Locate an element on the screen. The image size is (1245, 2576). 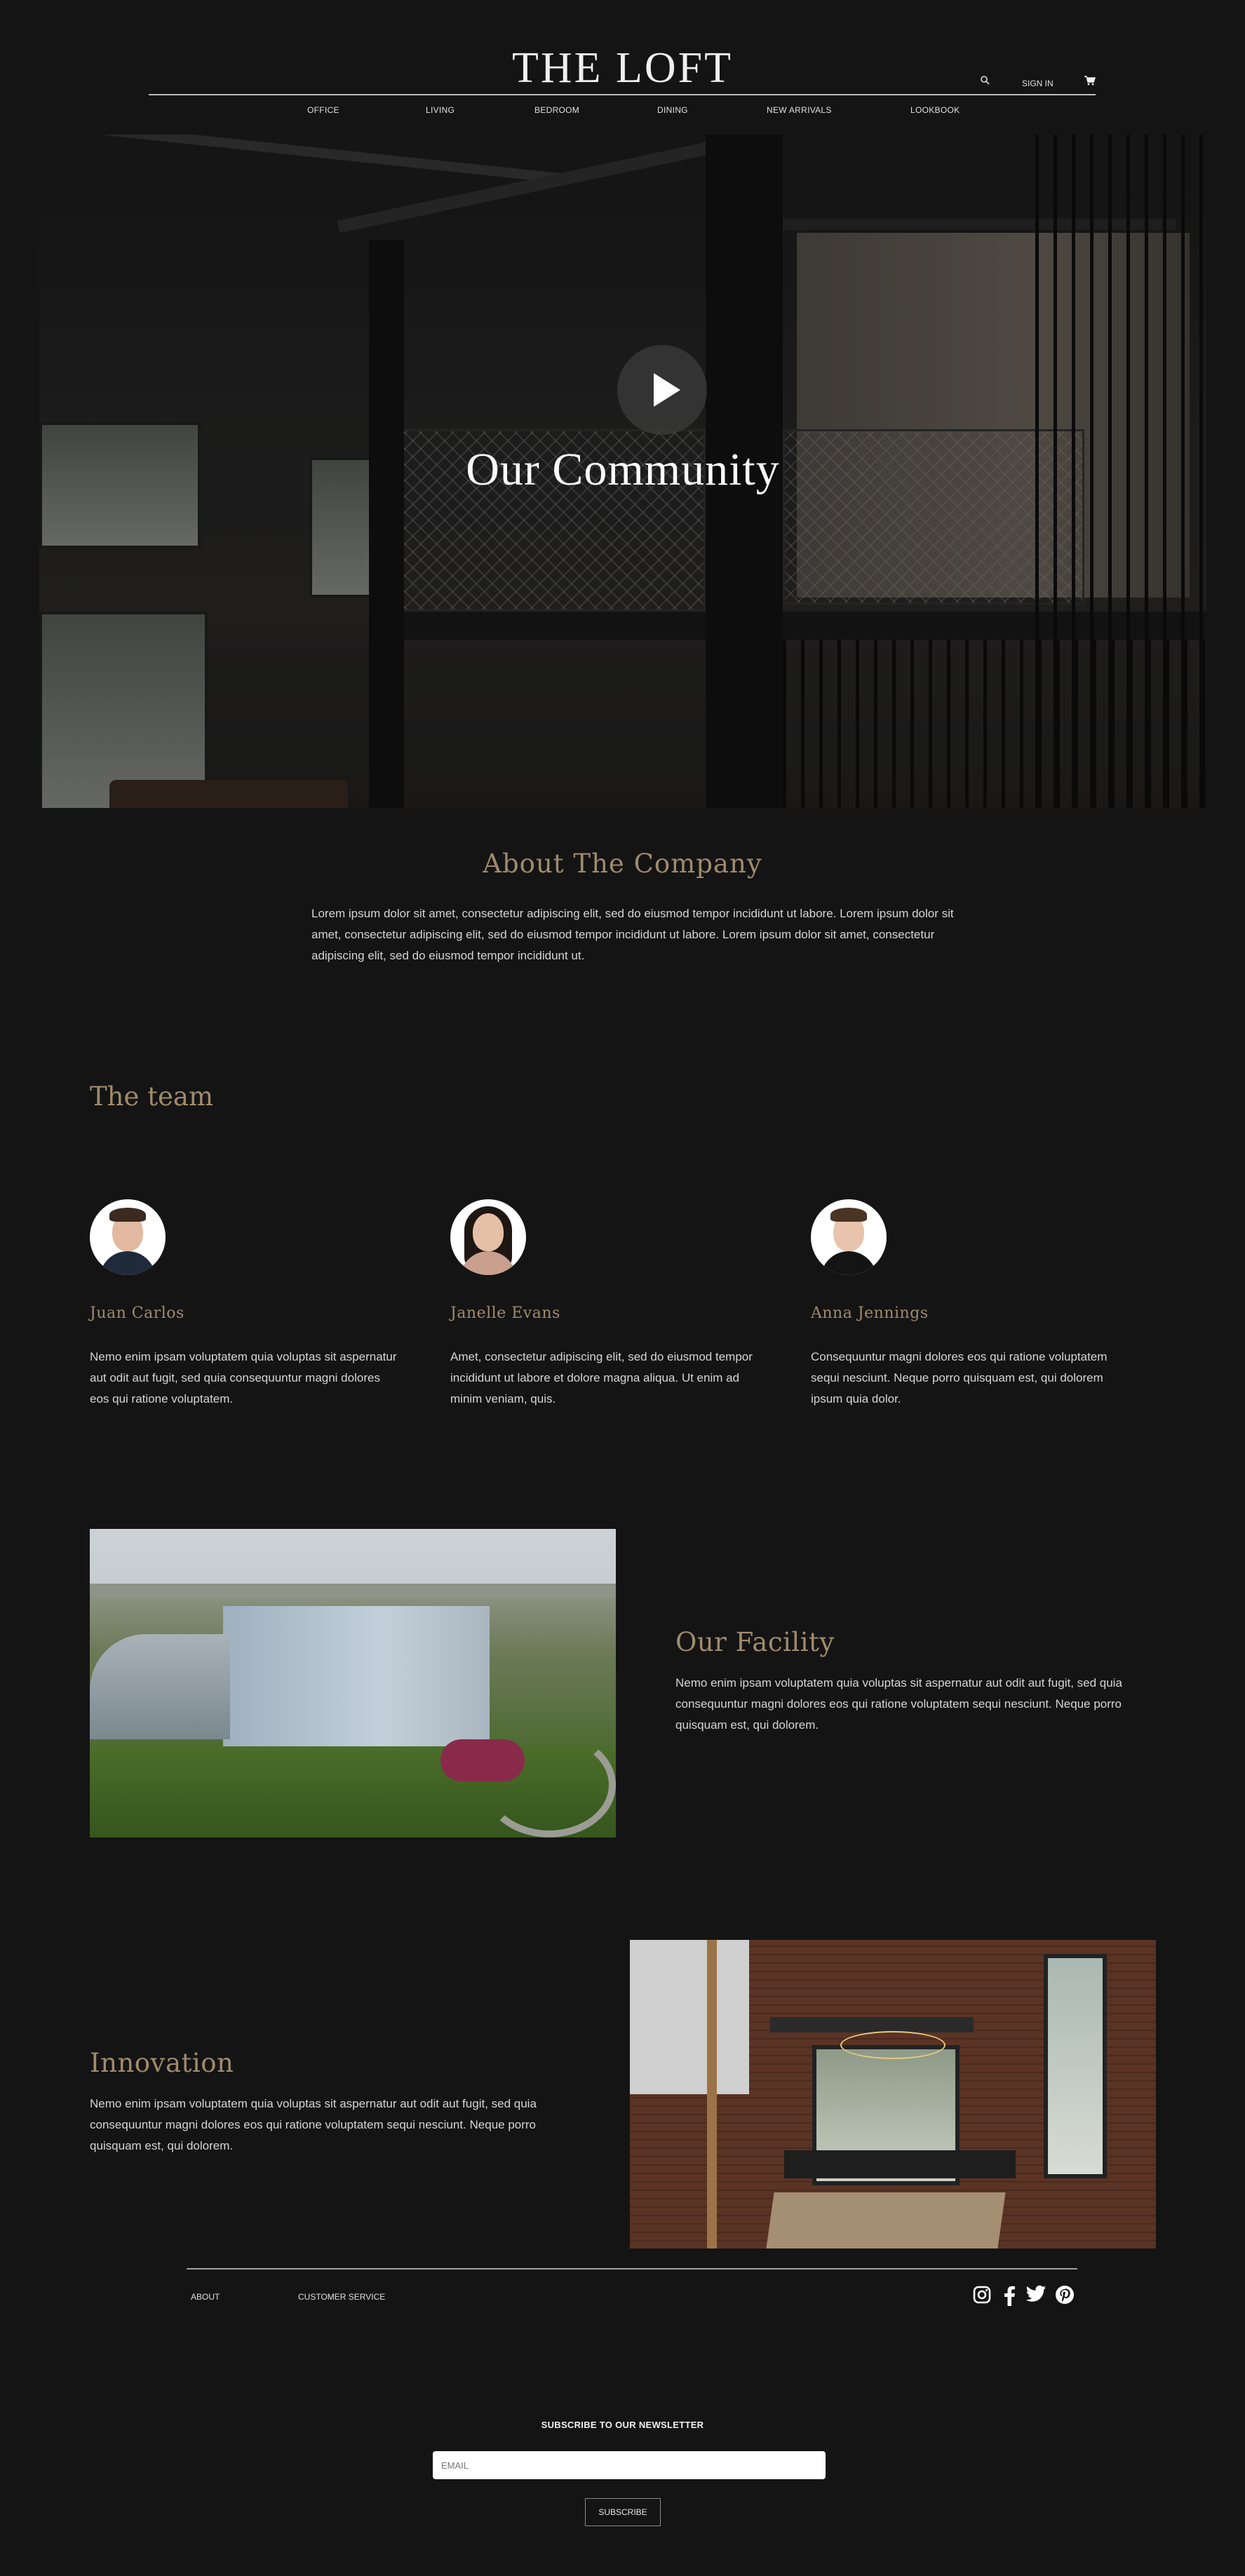
header-divider is located at coordinates (622, 94).